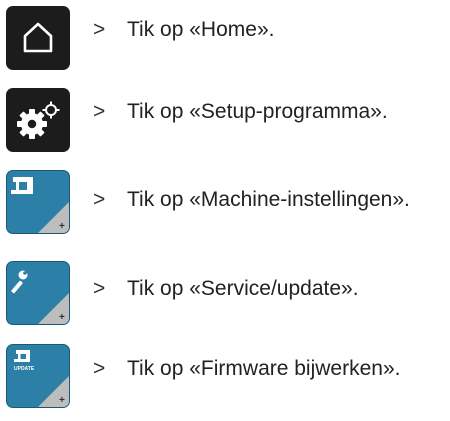 This screenshot has height=421, width=450. What do you see at coordinates (243, 288) in the screenshot?
I see `step-text: Tik op «Service/update».` at bounding box center [243, 288].